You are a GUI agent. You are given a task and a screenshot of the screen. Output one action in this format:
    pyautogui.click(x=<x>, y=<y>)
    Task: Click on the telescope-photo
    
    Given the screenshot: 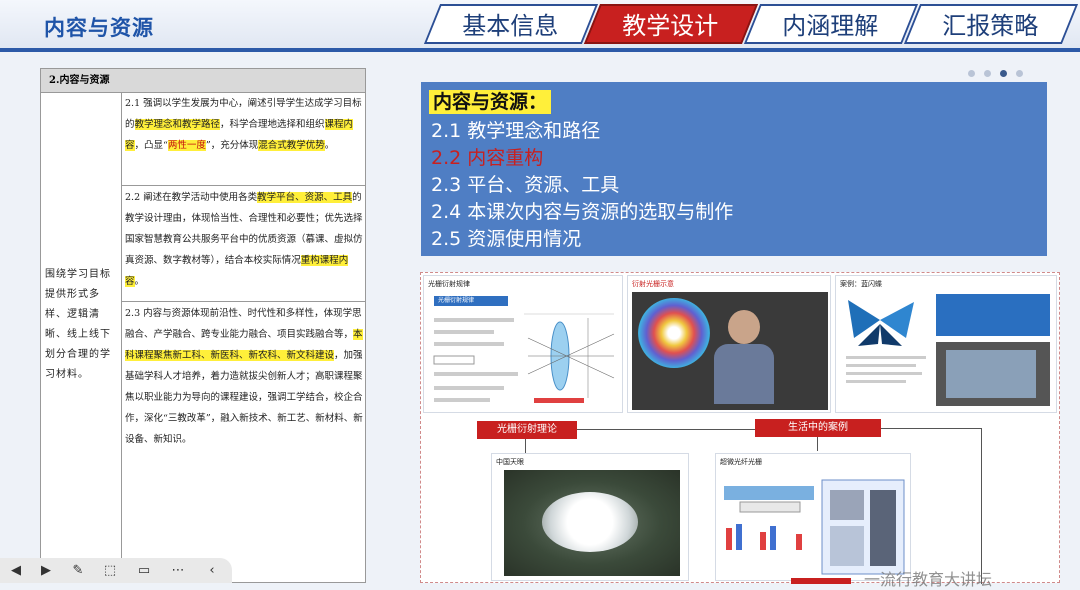 What is the action you would take?
    pyautogui.click(x=592, y=523)
    